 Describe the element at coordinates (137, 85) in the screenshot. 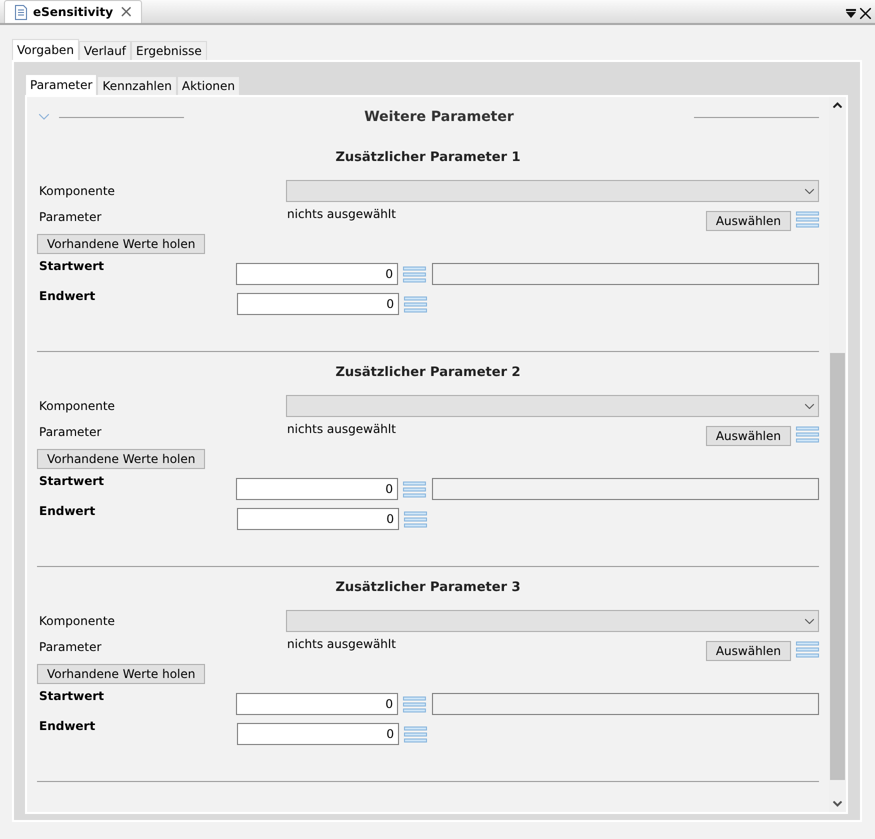

I see `tab: Kennzahlen` at that location.